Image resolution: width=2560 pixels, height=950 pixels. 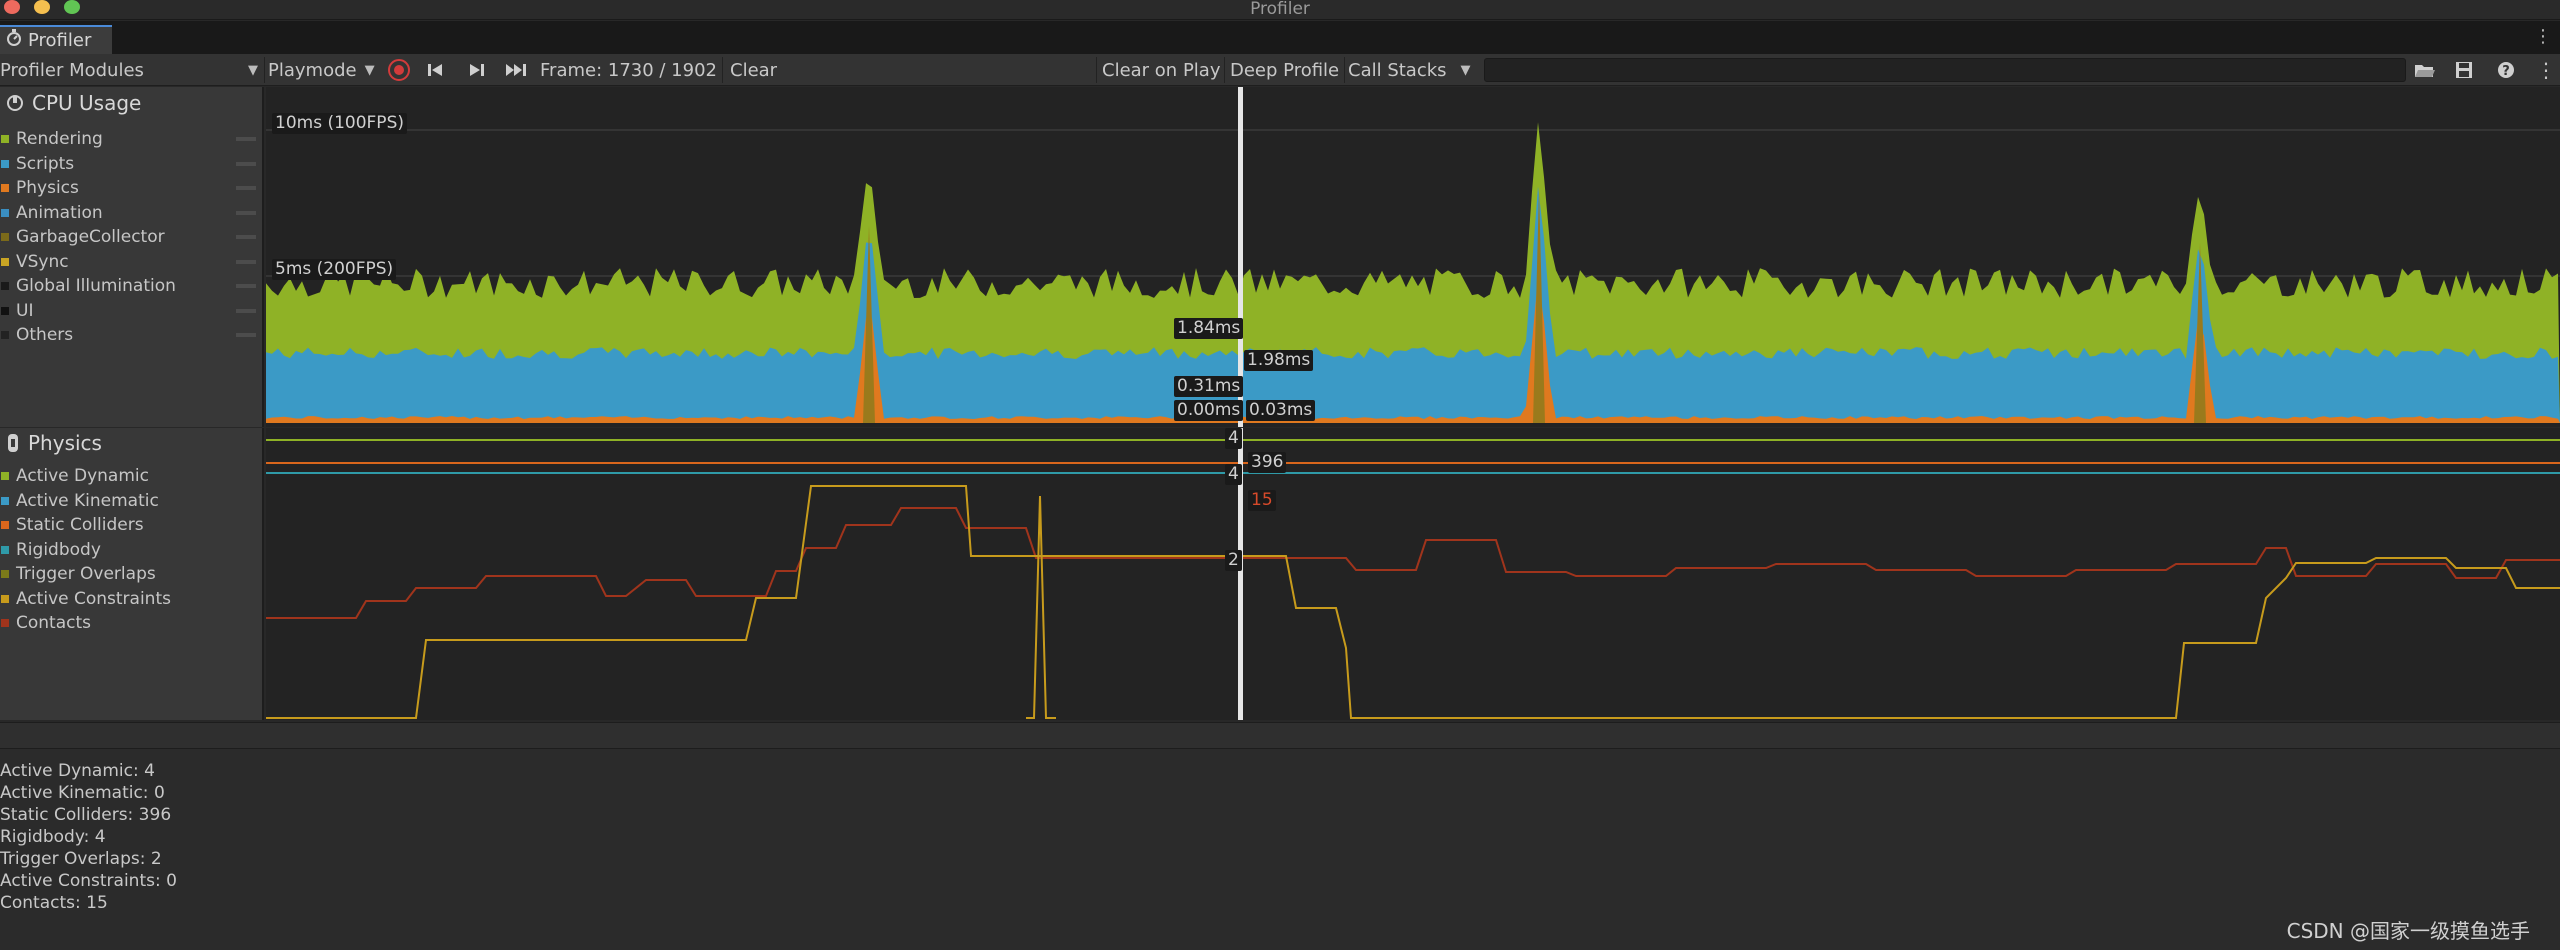 What do you see at coordinates (1280, 735) in the screenshot?
I see `details-splitter` at bounding box center [1280, 735].